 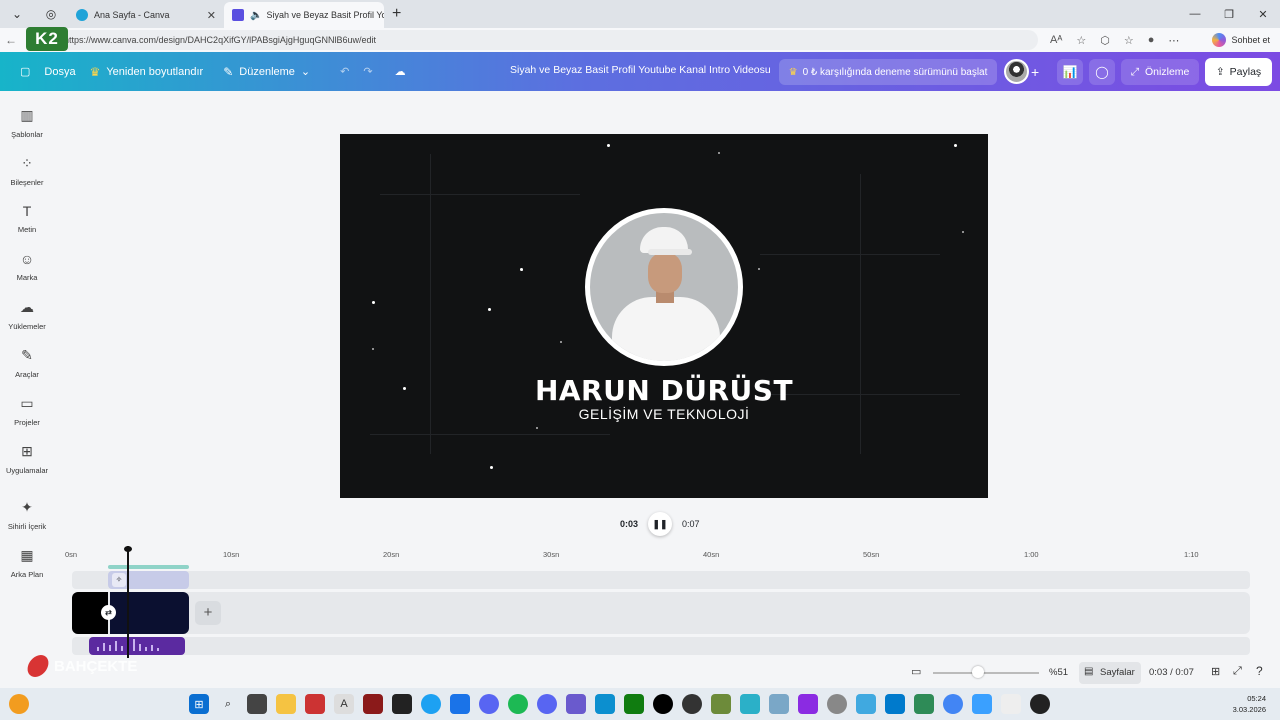 What do you see at coordinates (199, 704) in the screenshot?
I see `start-icon: ⊞` at bounding box center [199, 704].